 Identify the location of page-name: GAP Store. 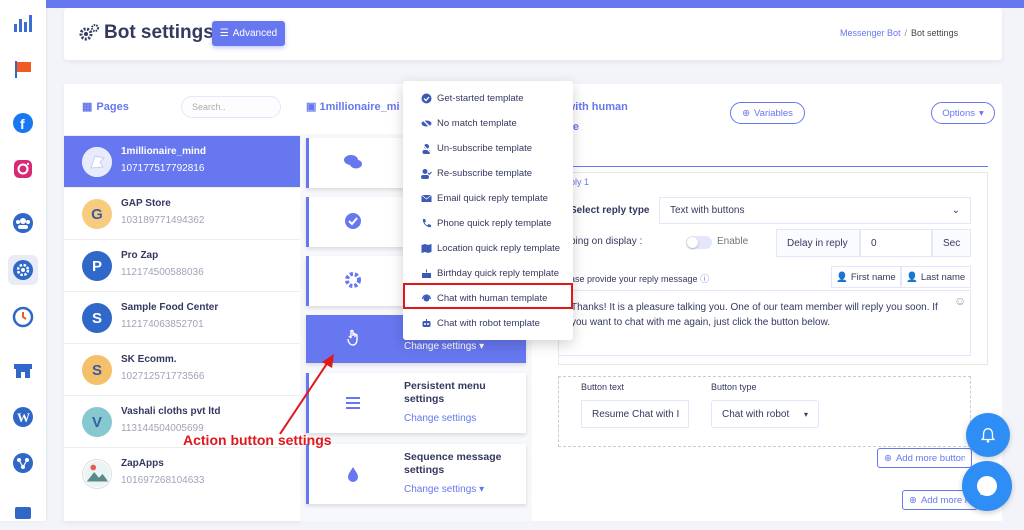
(146, 203).